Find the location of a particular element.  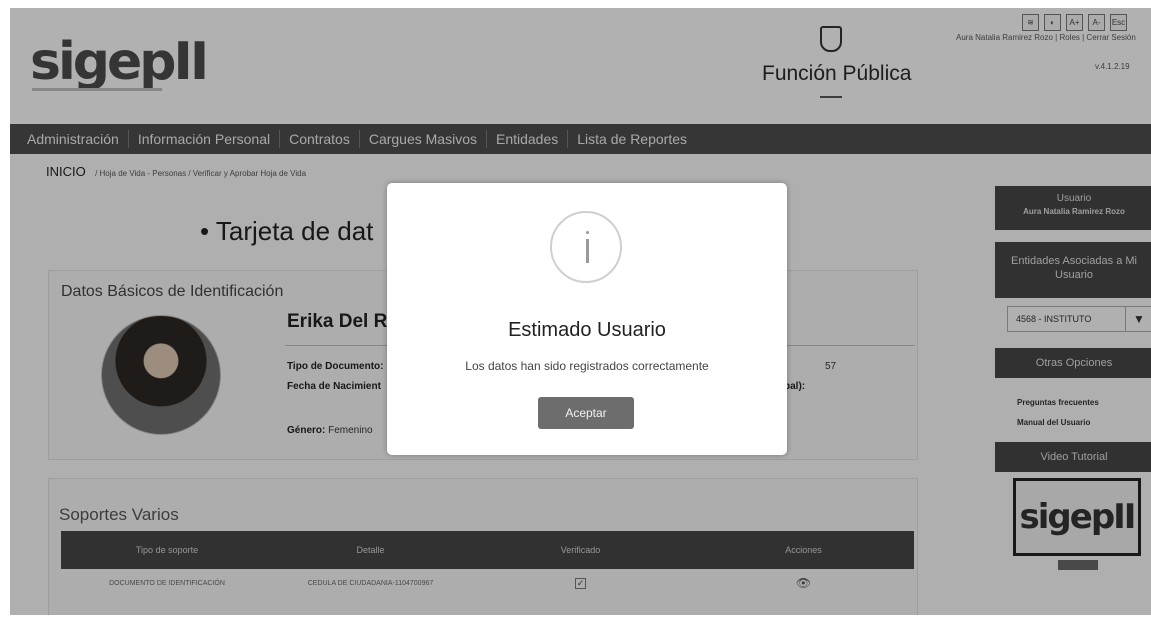

info-icon is located at coordinates (586, 247).